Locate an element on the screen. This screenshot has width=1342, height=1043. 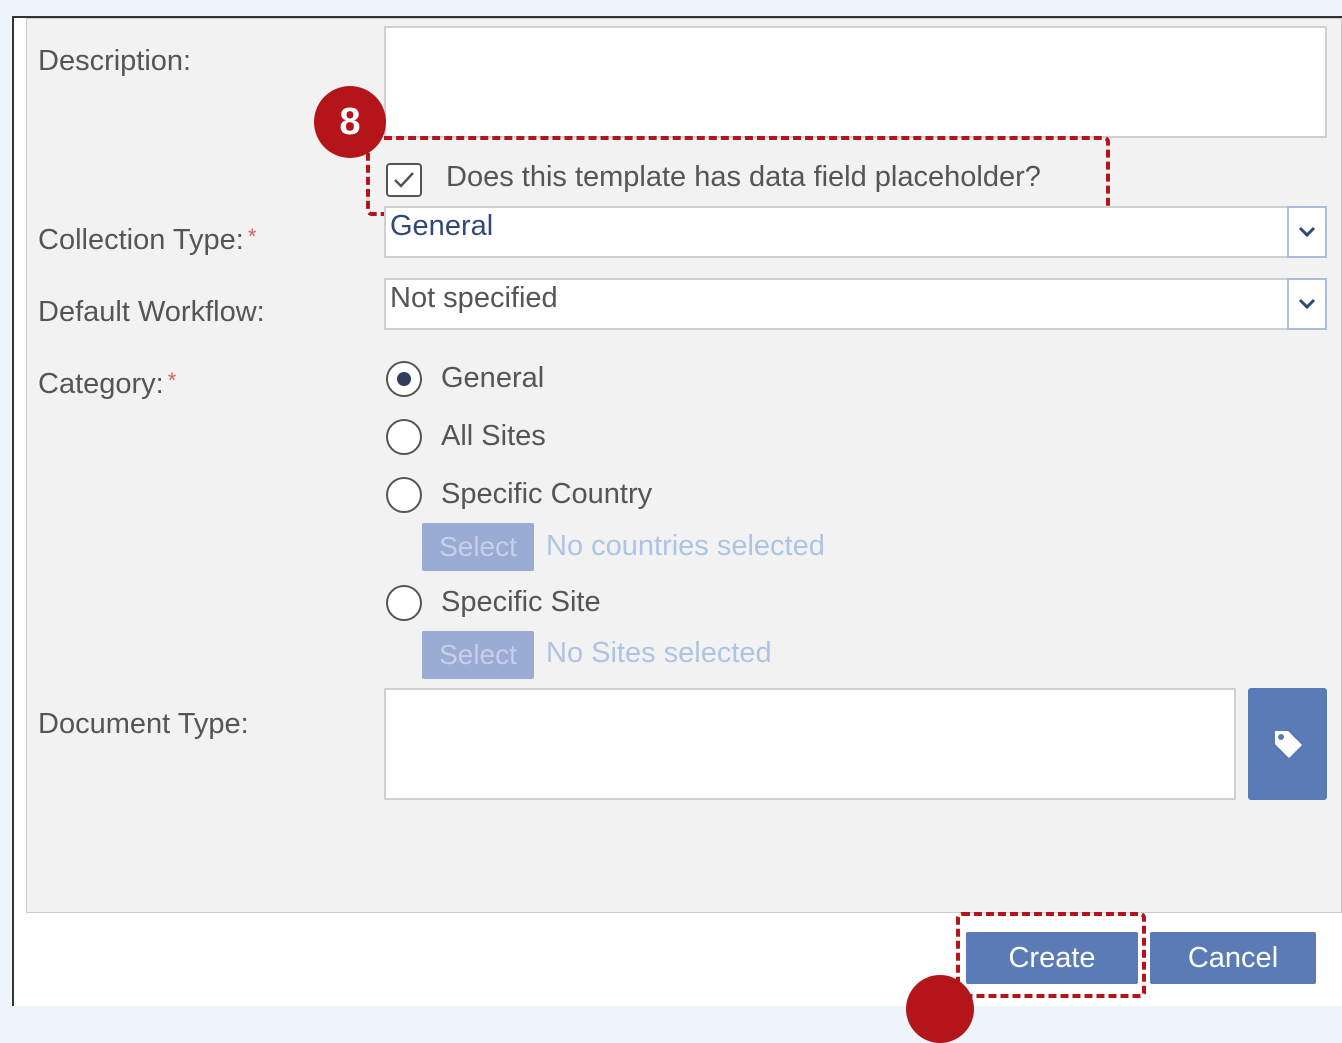
document-type-tag-button is located at coordinates (1287, 744).